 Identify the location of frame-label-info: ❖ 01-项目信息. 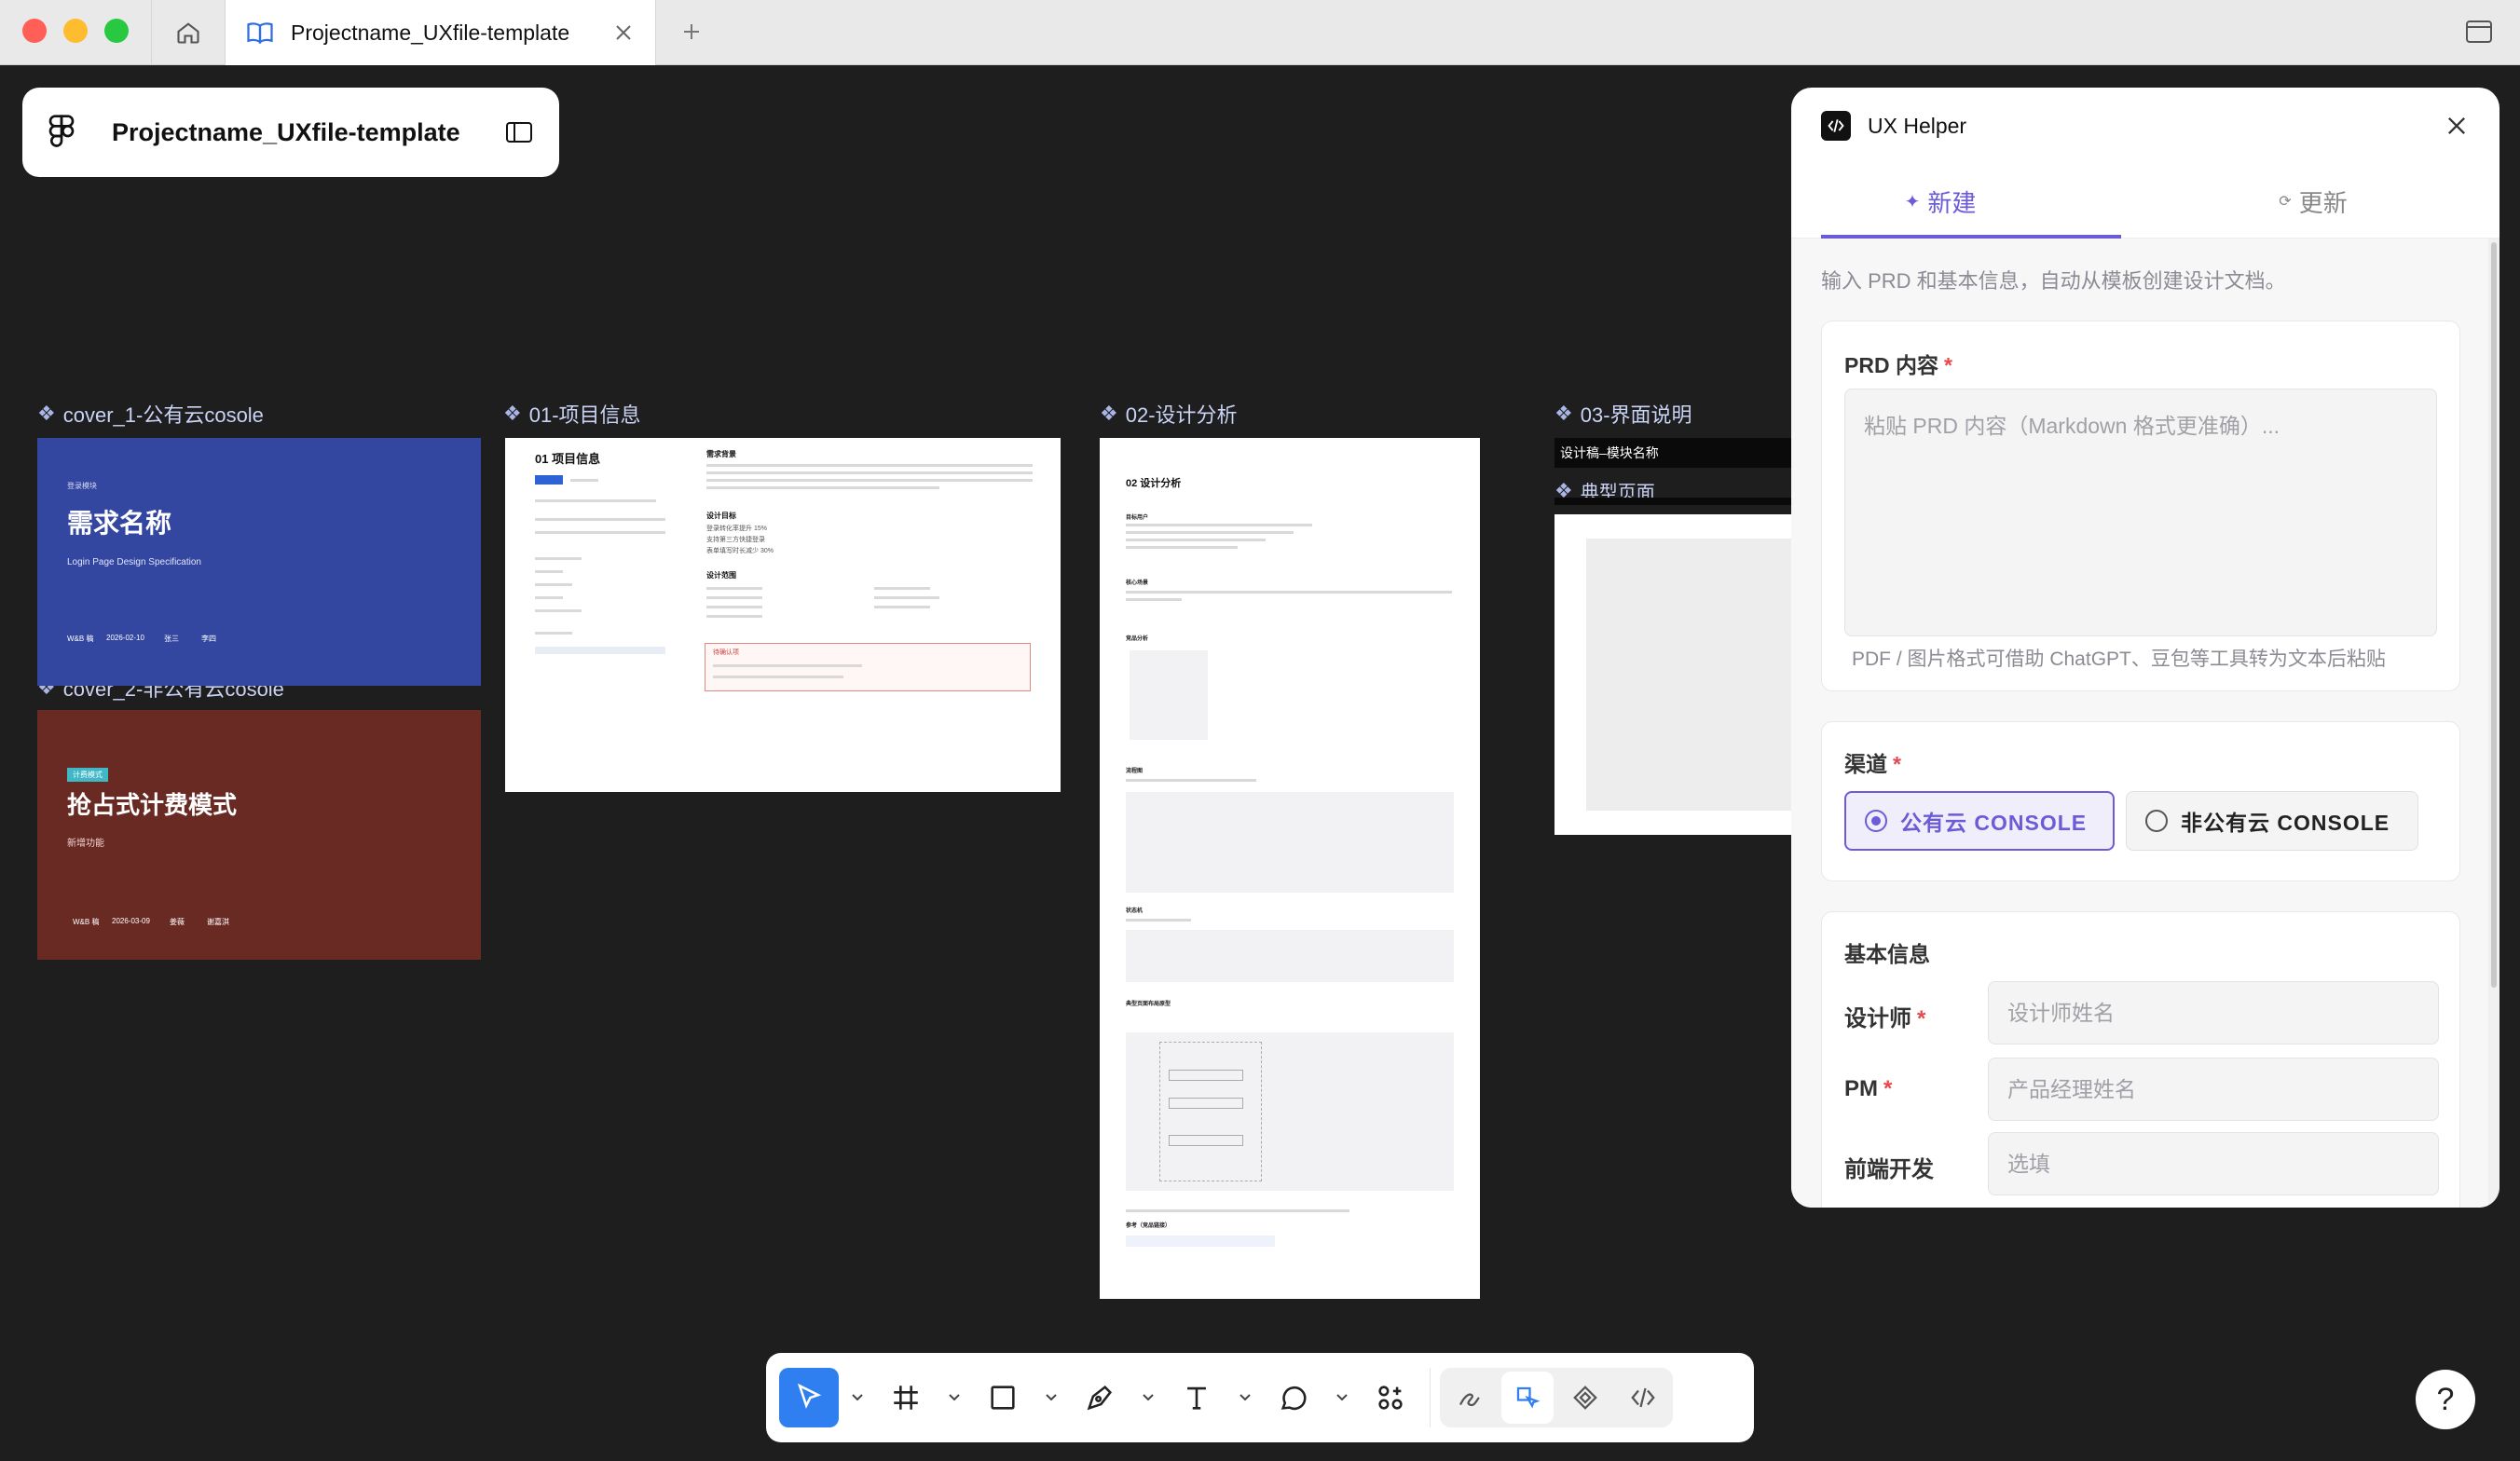
(572, 414).